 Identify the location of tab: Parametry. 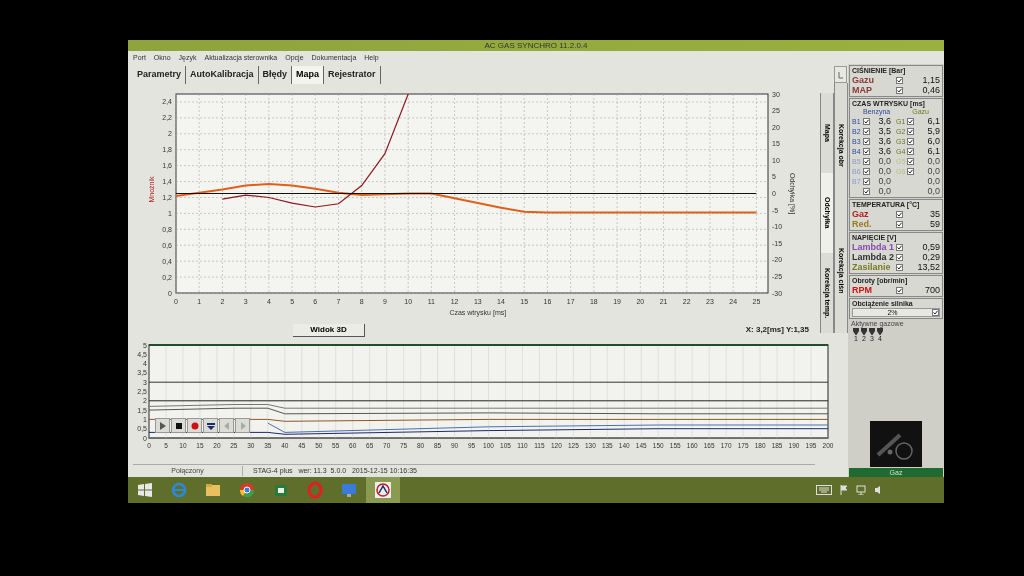
(160, 75).